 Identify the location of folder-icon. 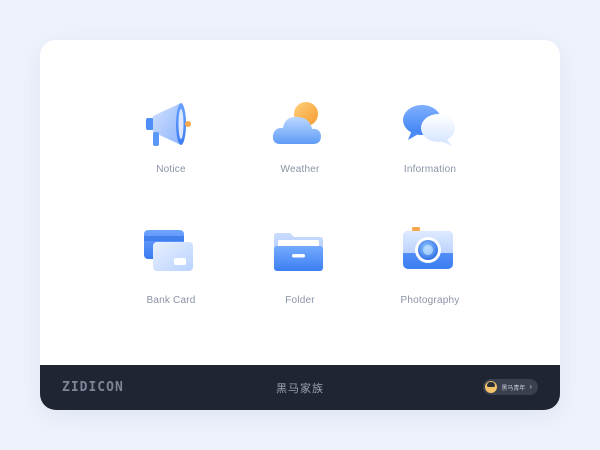
(298, 252).